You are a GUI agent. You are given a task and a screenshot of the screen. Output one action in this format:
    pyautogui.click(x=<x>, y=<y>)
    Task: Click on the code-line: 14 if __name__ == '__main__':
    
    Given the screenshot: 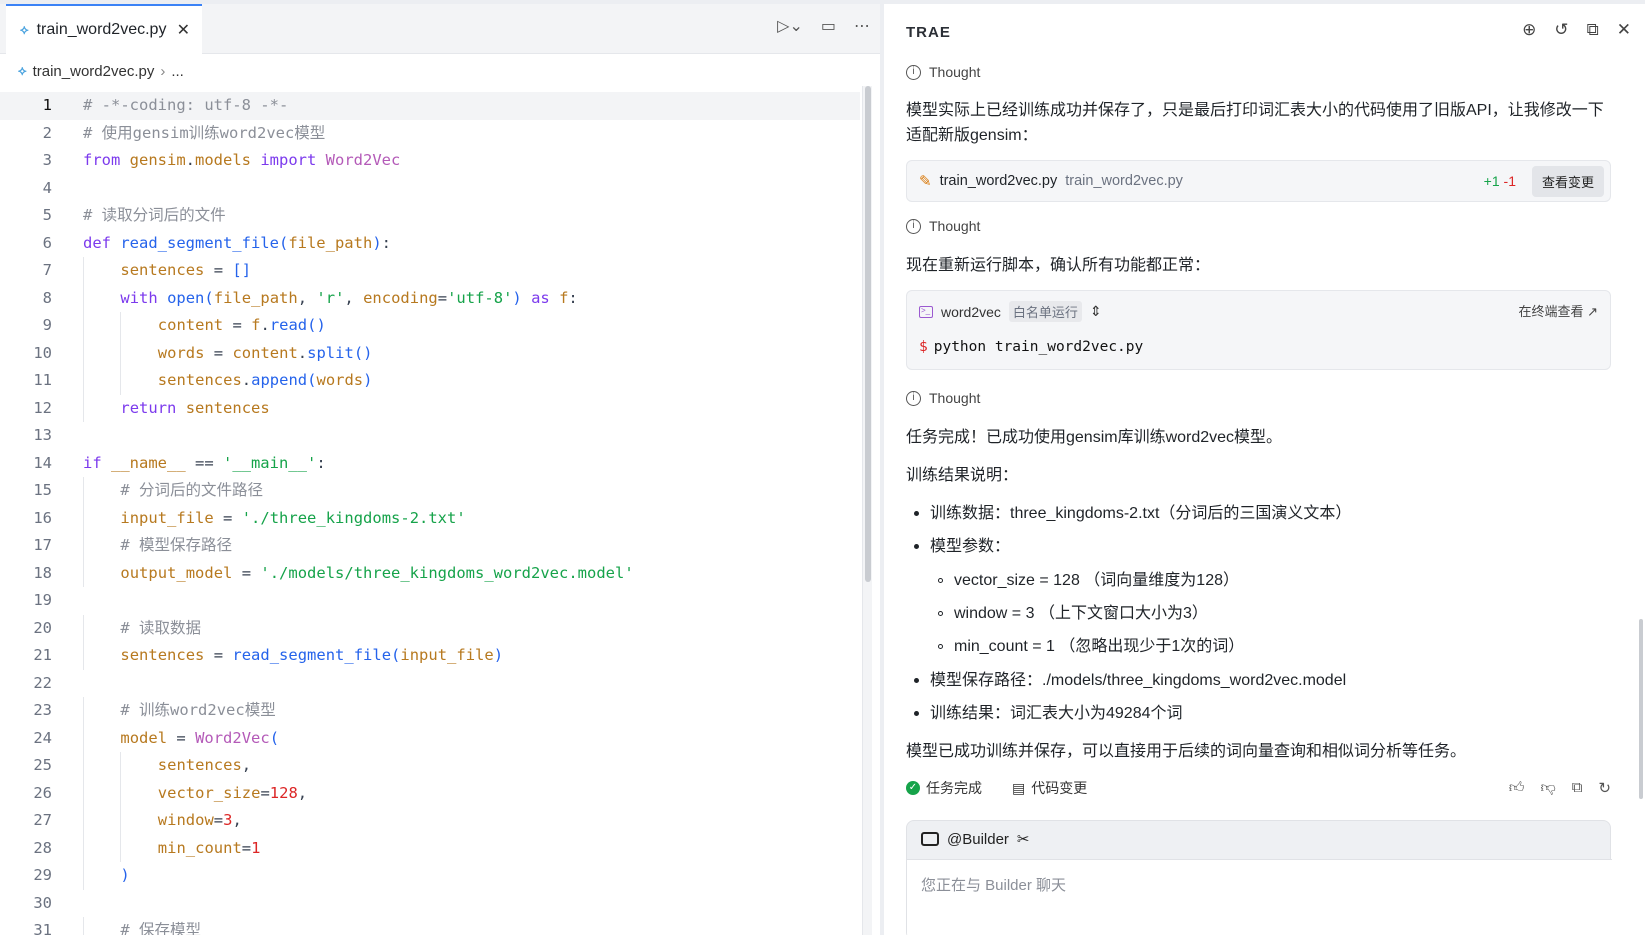 What is the action you would take?
    pyautogui.click(x=430, y=464)
    